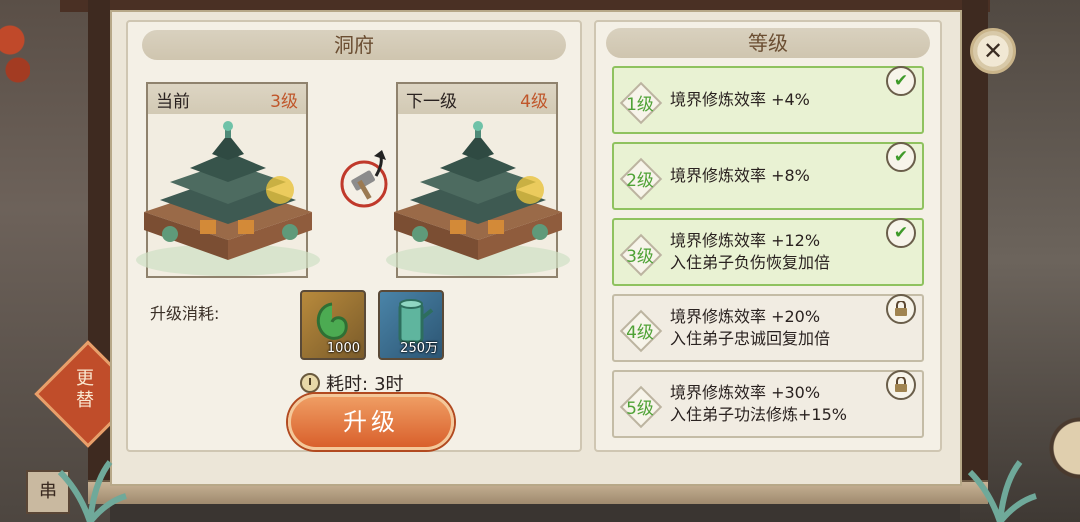 This screenshot has width=1080, height=522. I want to click on upgrade-button: 升级, so click(371, 422).